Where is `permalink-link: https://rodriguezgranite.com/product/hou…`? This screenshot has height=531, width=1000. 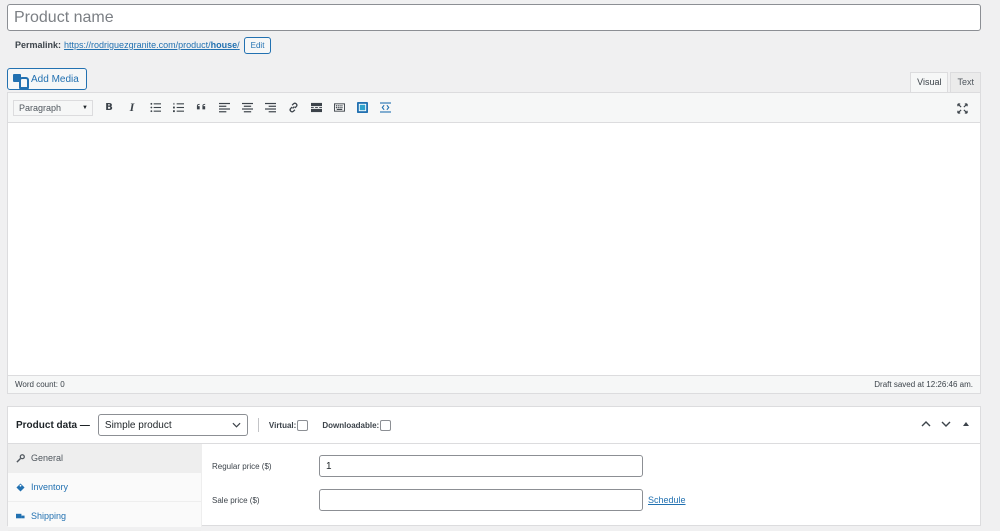
permalink-link: https://rodriguezgranite.com/product/hou… is located at coordinates (152, 45).